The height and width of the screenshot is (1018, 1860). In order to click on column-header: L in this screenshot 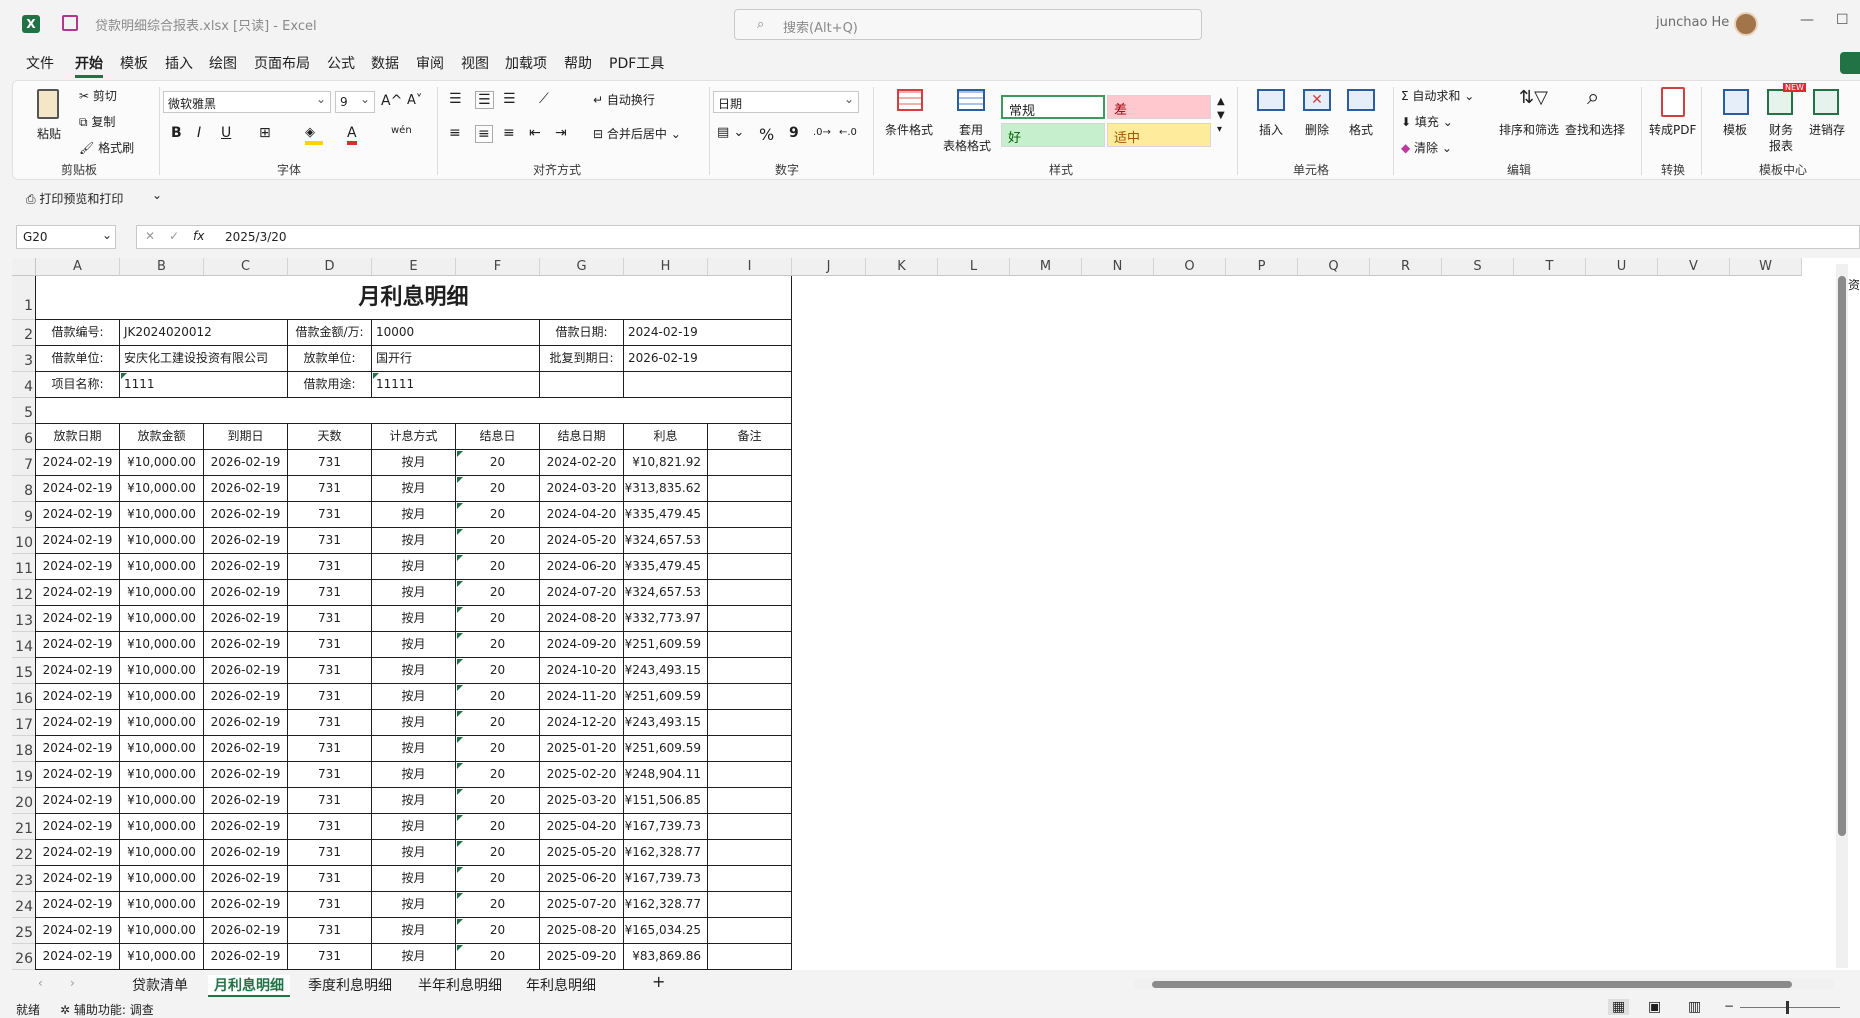, I will do `click(974, 267)`.